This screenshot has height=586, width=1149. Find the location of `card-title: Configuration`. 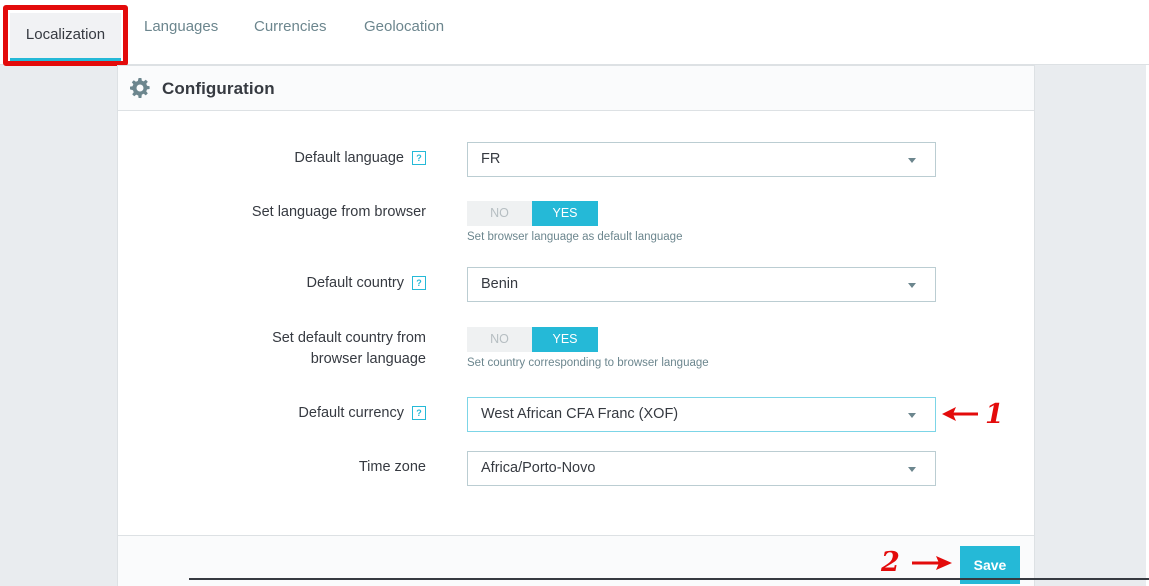

card-title: Configuration is located at coordinates (218, 88).